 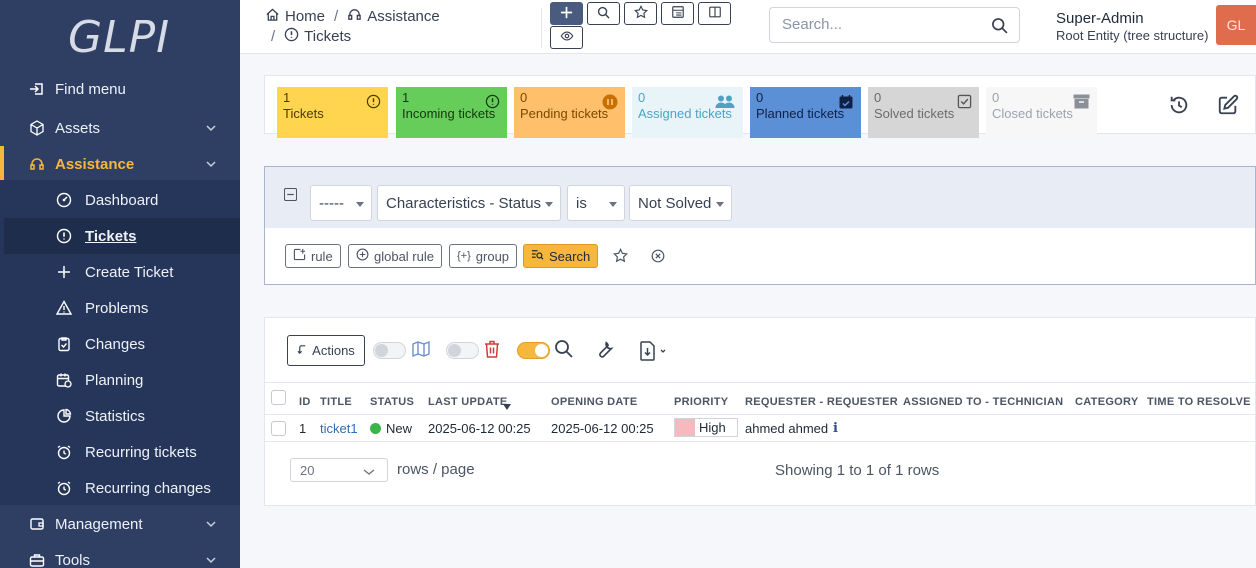 What do you see at coordinates (341, 203) in the screenshot?
I see `link-select: -----` at bounding box center [341, 203].